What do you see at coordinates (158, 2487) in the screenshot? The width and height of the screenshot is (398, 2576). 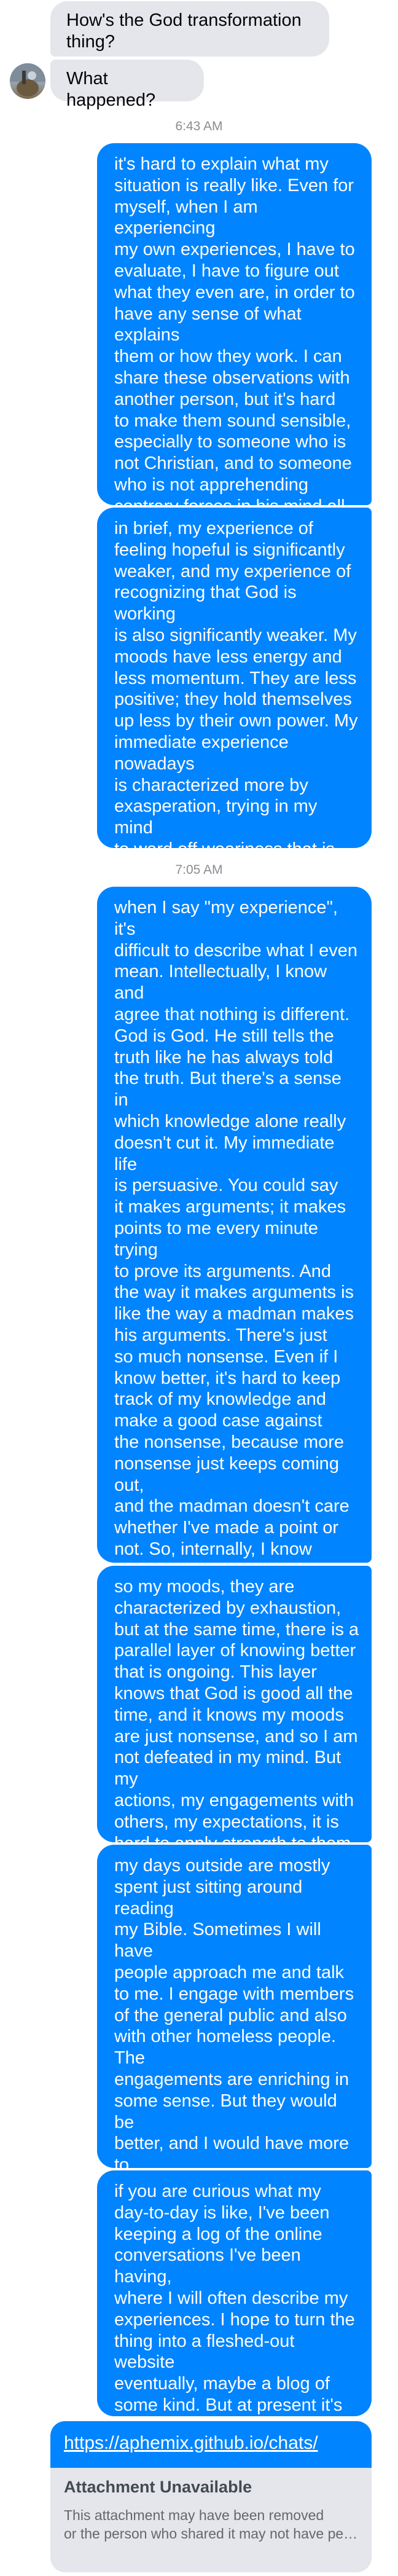 I see `attachment-title: Attachment Unavailable` at bounding box center [158, 2487].